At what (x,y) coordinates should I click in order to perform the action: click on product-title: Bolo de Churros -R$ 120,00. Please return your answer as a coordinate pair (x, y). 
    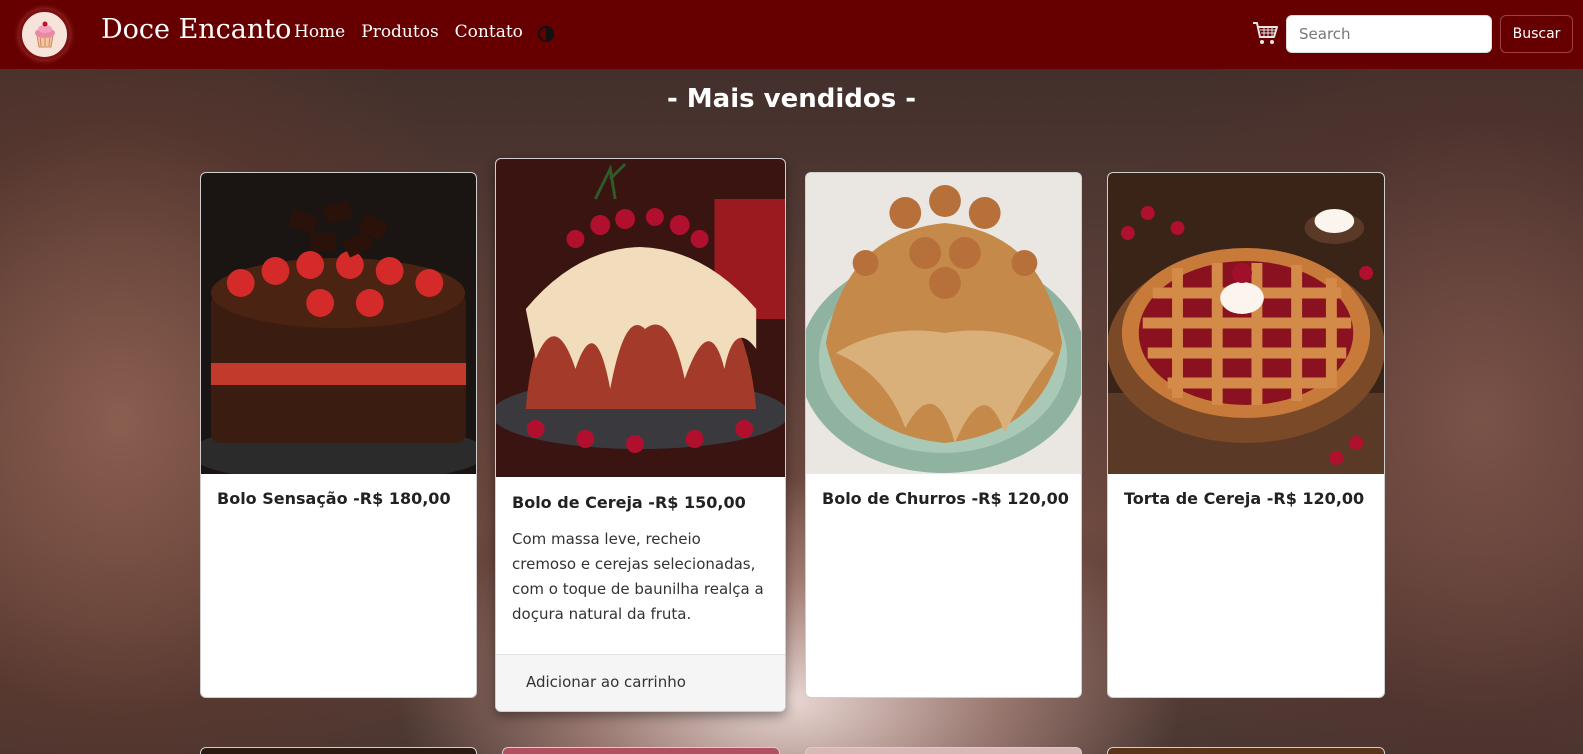
    Looking at the image, I should click on (945, 498).